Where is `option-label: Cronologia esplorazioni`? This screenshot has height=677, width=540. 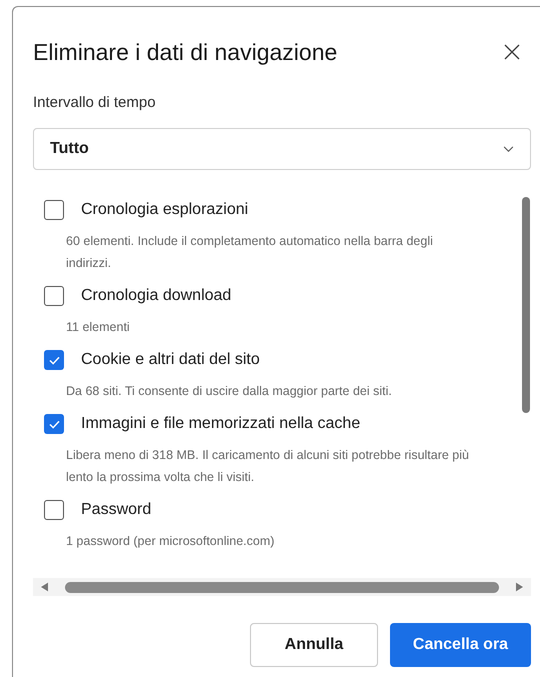 option-label: Cronologia esplorazioni is located at coordinates (164, 210).